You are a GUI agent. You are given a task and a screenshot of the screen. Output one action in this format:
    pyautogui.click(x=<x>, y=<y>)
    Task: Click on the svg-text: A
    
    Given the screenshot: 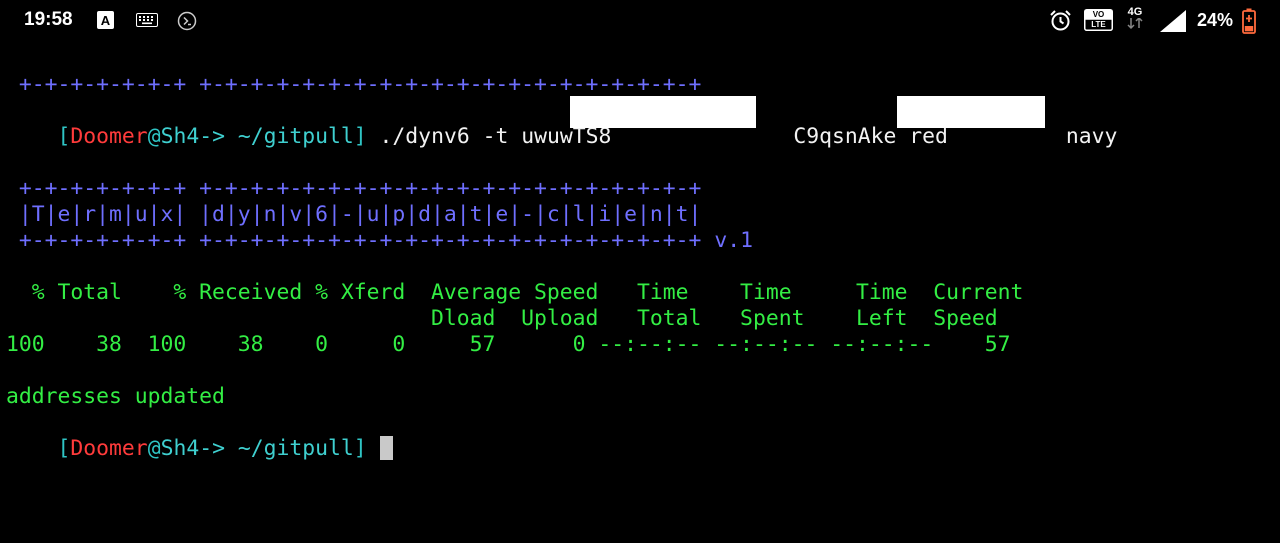 What is the action you would take?
    pyautogui.click(x=106, y=20)
    